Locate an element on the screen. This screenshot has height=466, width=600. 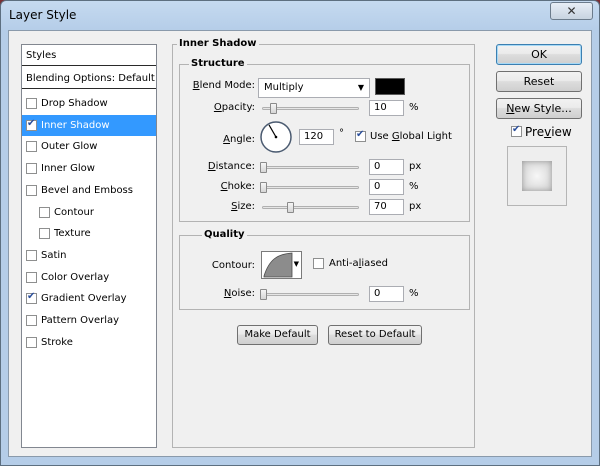
opacity-slider-handle is located at coordinates (273, 108).